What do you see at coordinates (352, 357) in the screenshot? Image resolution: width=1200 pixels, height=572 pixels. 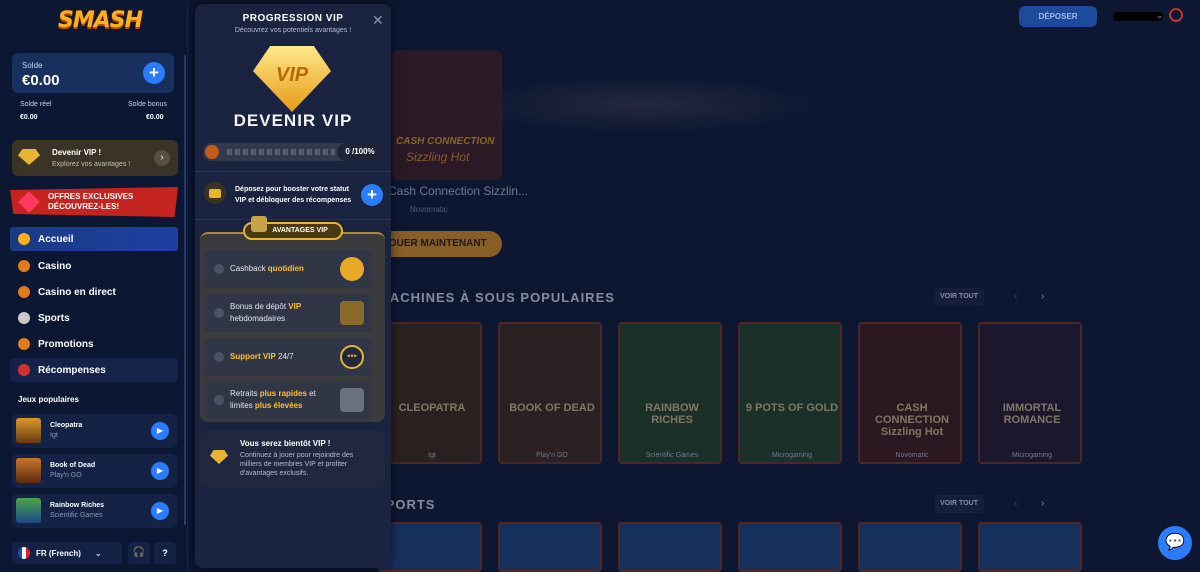 I see `chat-bubble-icon: •••` at bounding box center [352, 357].